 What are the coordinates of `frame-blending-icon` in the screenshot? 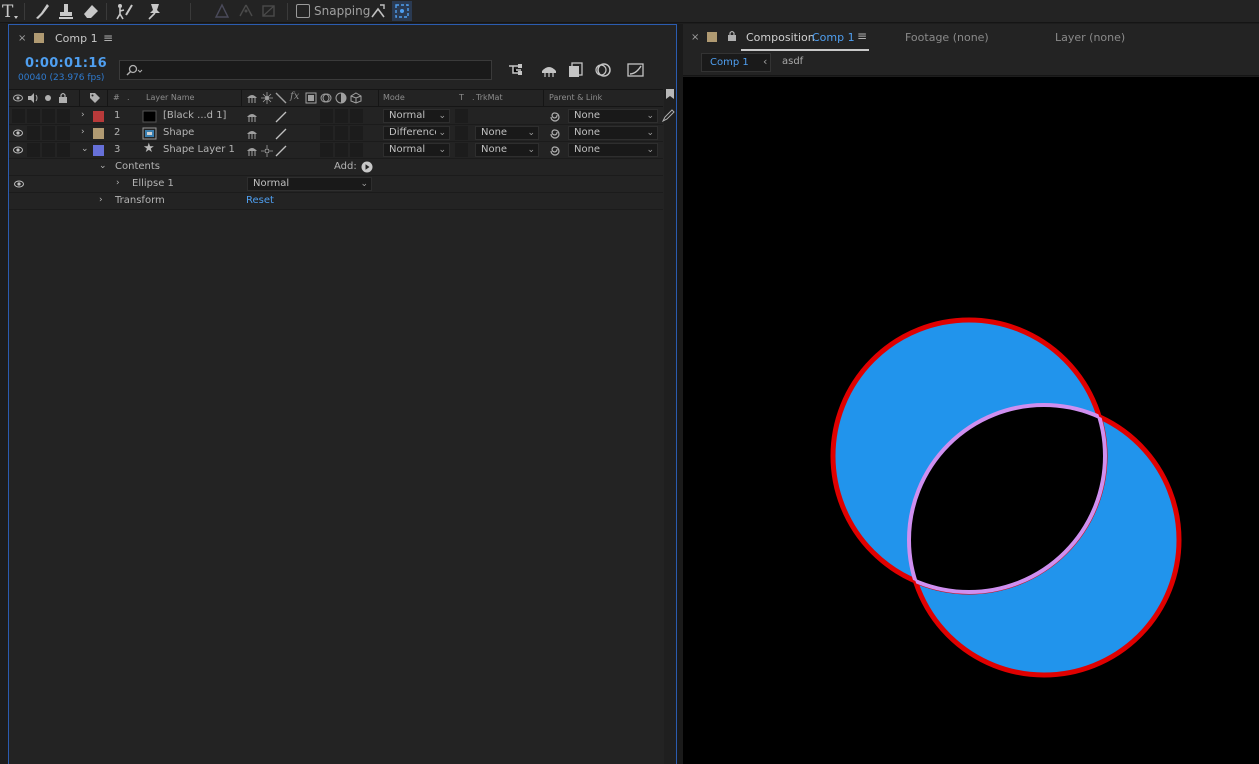 It's located at (576, 70).